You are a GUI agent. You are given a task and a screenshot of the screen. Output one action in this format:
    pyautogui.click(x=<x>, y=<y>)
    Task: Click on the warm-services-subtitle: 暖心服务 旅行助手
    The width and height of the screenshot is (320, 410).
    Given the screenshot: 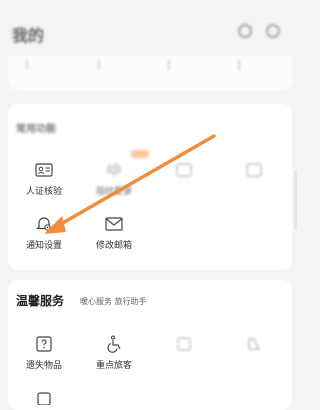 What is the action you would take?
    pyautogui.click(x=113, y=301)
    